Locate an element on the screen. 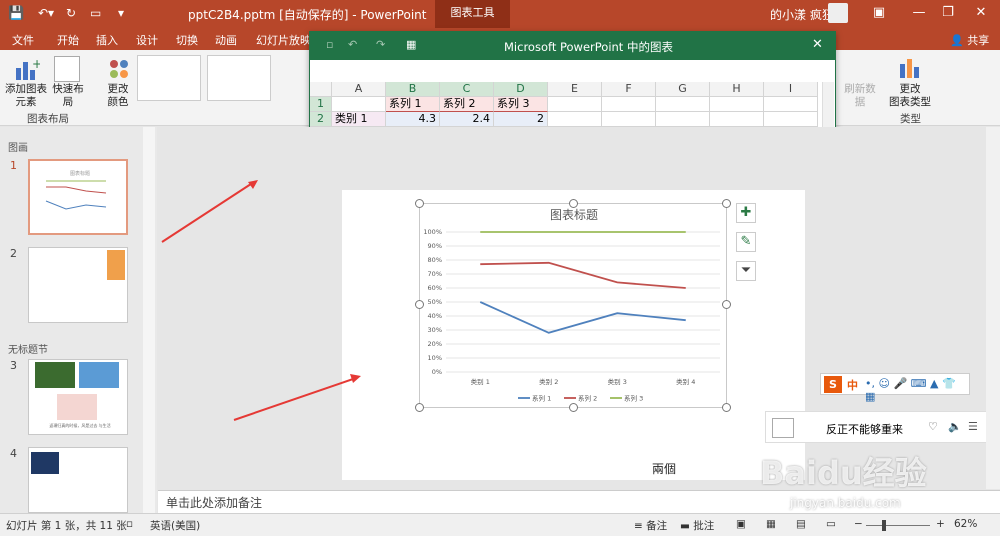 This screenshot has width=1000, height=536. reading-view-icon: ▤ is located at coordinates (801, 524).